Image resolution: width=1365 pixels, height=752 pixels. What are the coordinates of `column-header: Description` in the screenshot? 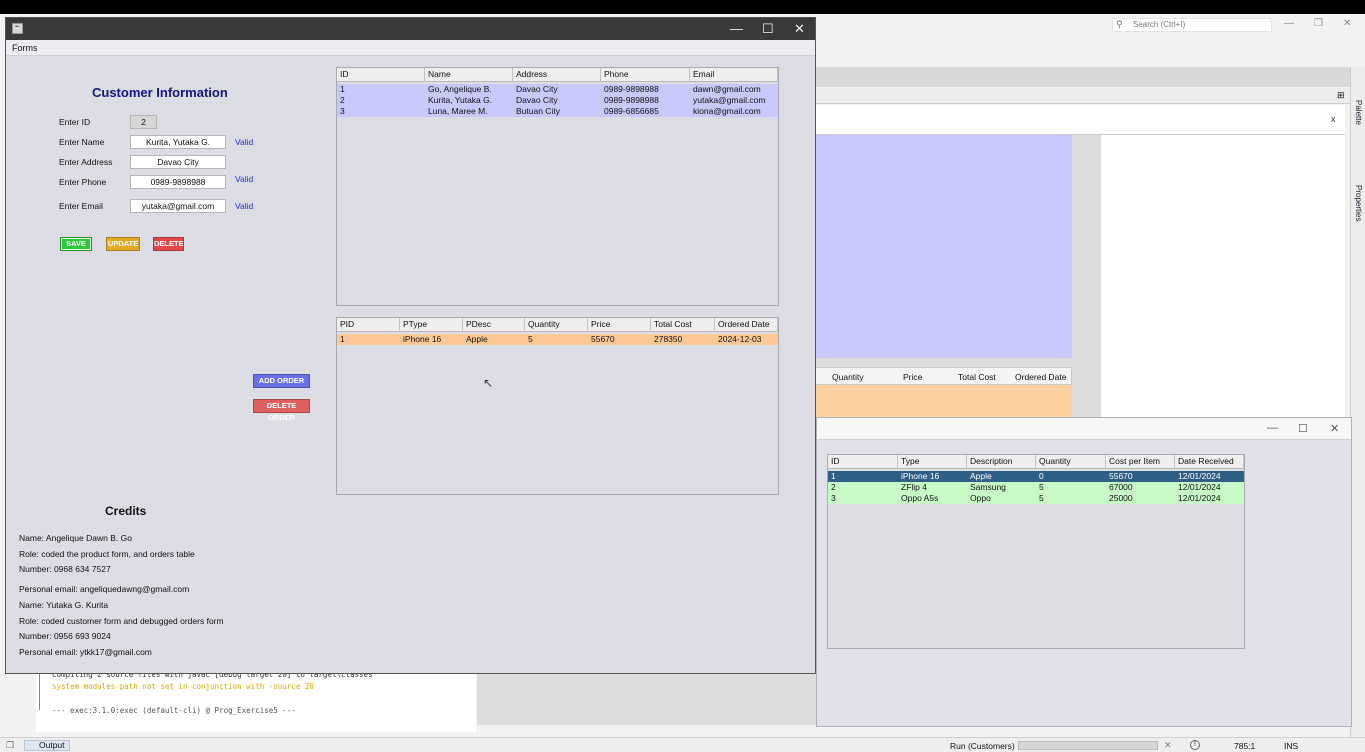 It's located at (1001, 462).